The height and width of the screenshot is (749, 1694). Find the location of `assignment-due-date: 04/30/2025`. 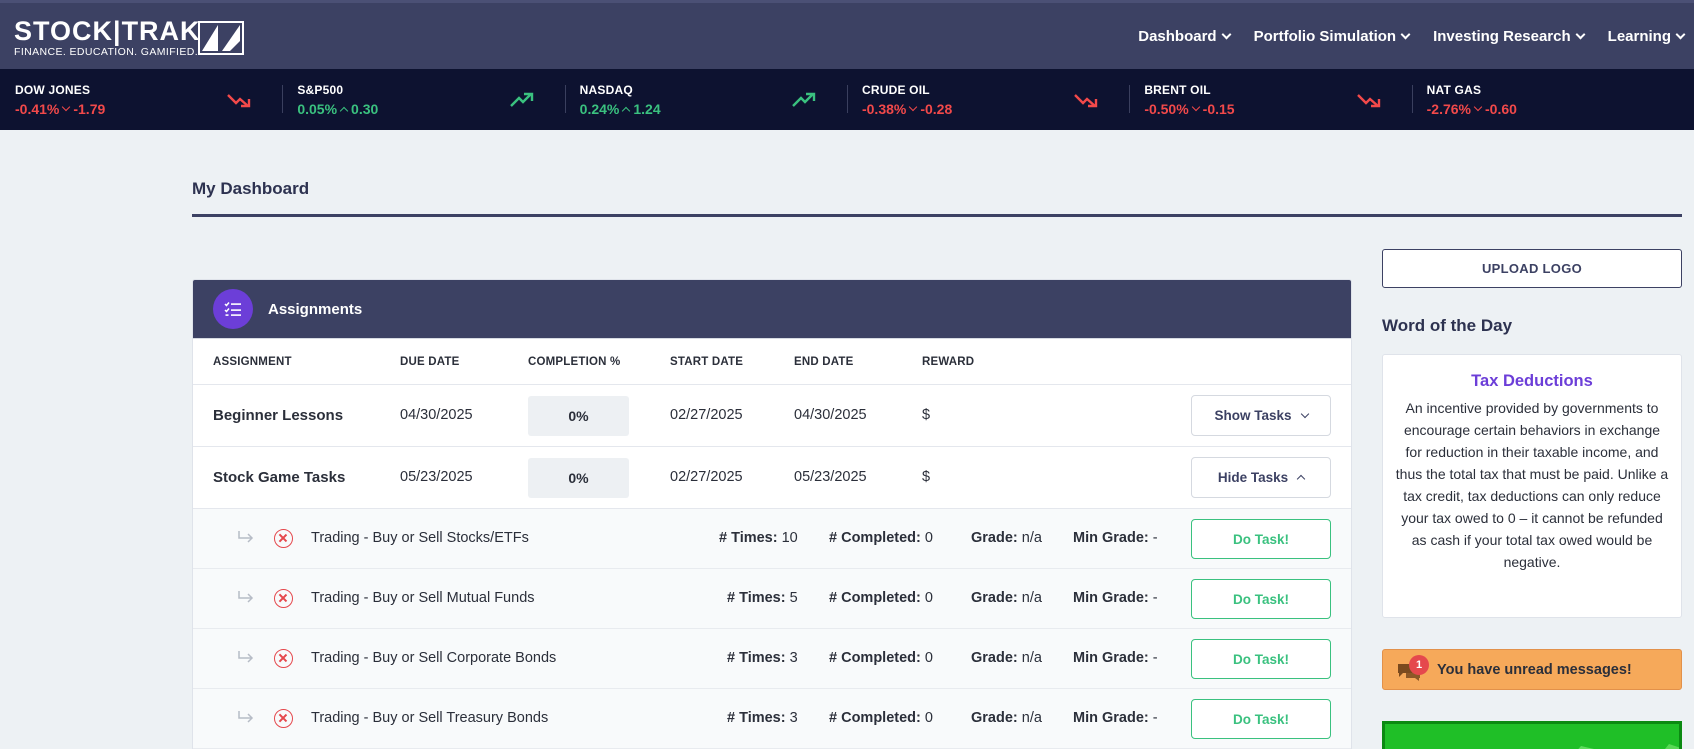

assignment-due-date: 04/30/2025 is located at coordinates (436, 415).